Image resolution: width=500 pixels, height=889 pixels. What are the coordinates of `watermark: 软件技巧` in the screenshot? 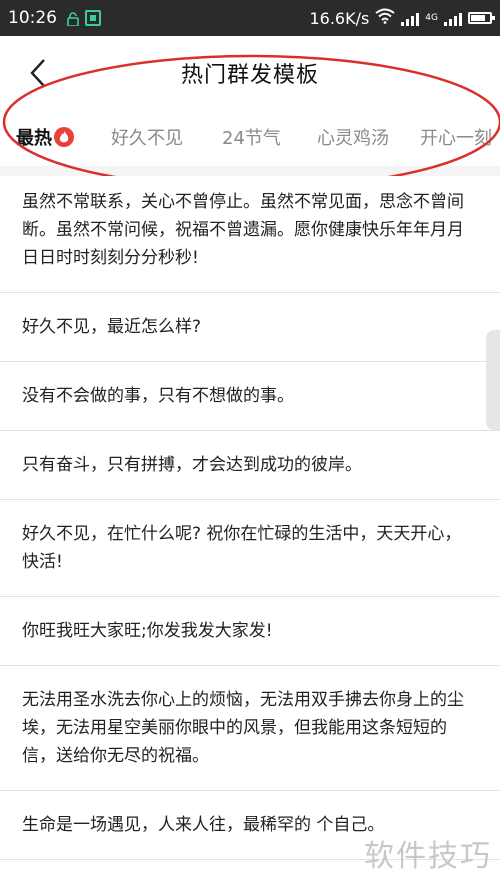 It's located at (428, 856).